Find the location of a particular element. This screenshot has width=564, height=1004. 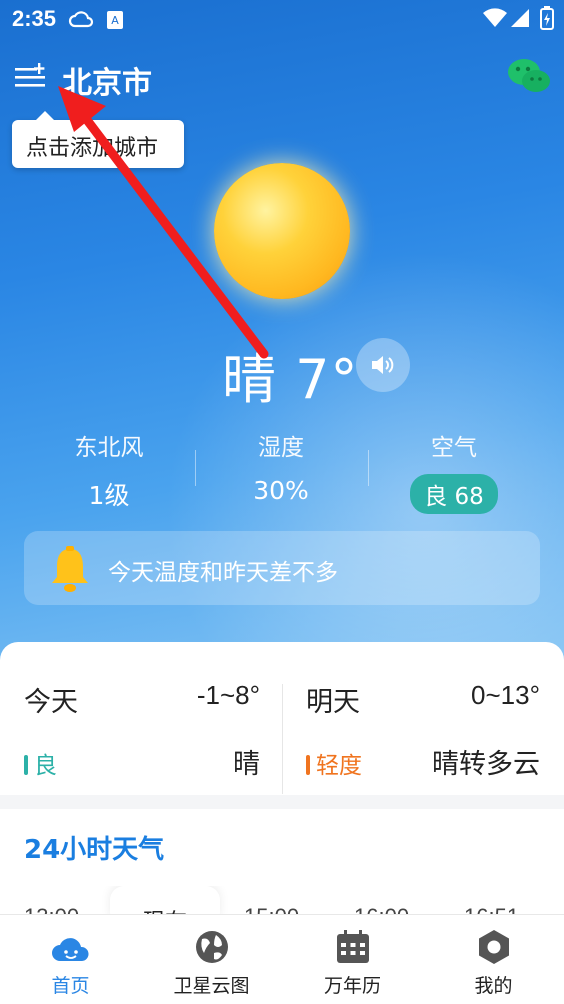

wechat-icon is located at coordinates (529, 76).